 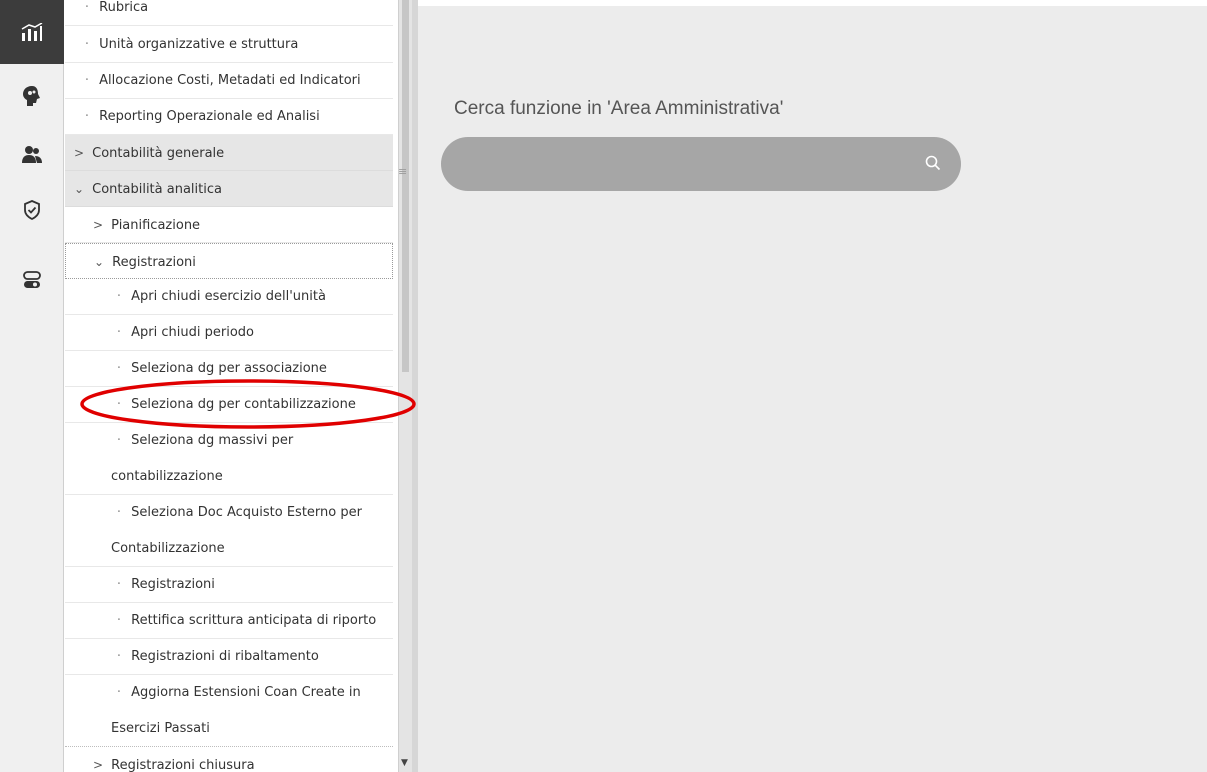 I want to click on rail-item-chart, so click(x=32, y=32).